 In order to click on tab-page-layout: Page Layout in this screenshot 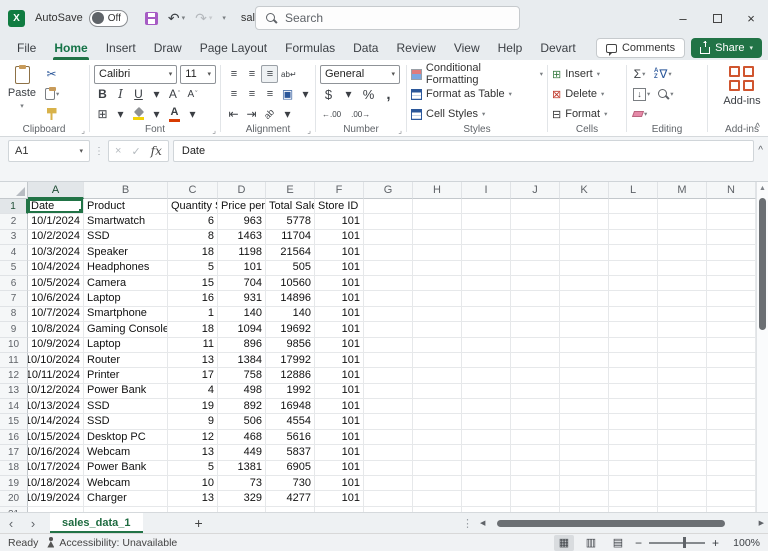, I will do `click(233, 48)`.